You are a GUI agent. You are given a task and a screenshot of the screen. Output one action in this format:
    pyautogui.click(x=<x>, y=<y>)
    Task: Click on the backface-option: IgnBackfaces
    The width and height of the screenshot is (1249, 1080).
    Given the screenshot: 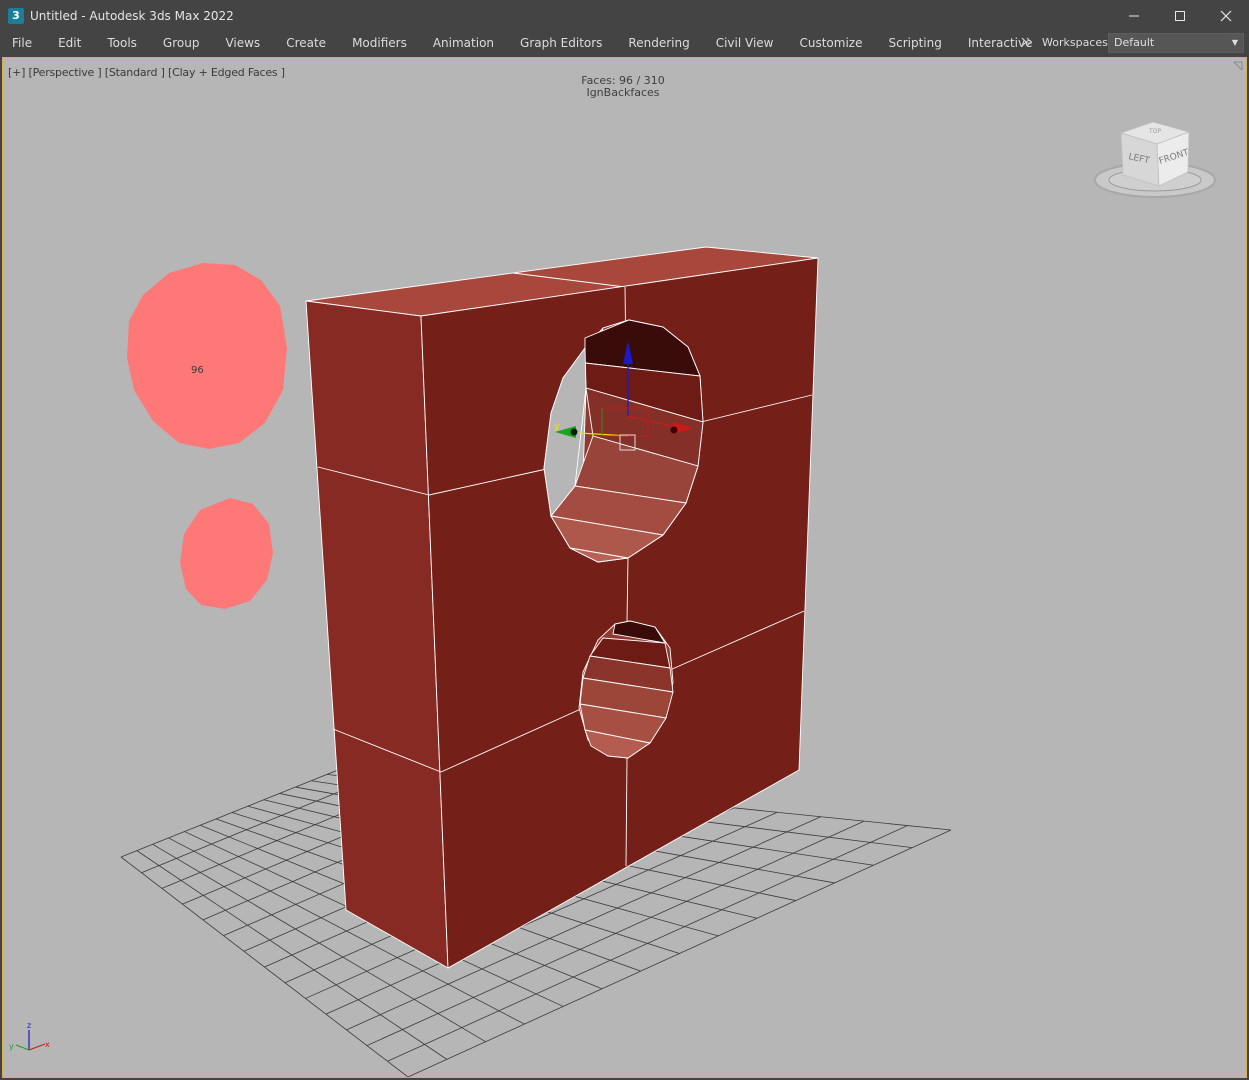 What is the action you would take?
    pyautogui.click(x=623, y=92)
    